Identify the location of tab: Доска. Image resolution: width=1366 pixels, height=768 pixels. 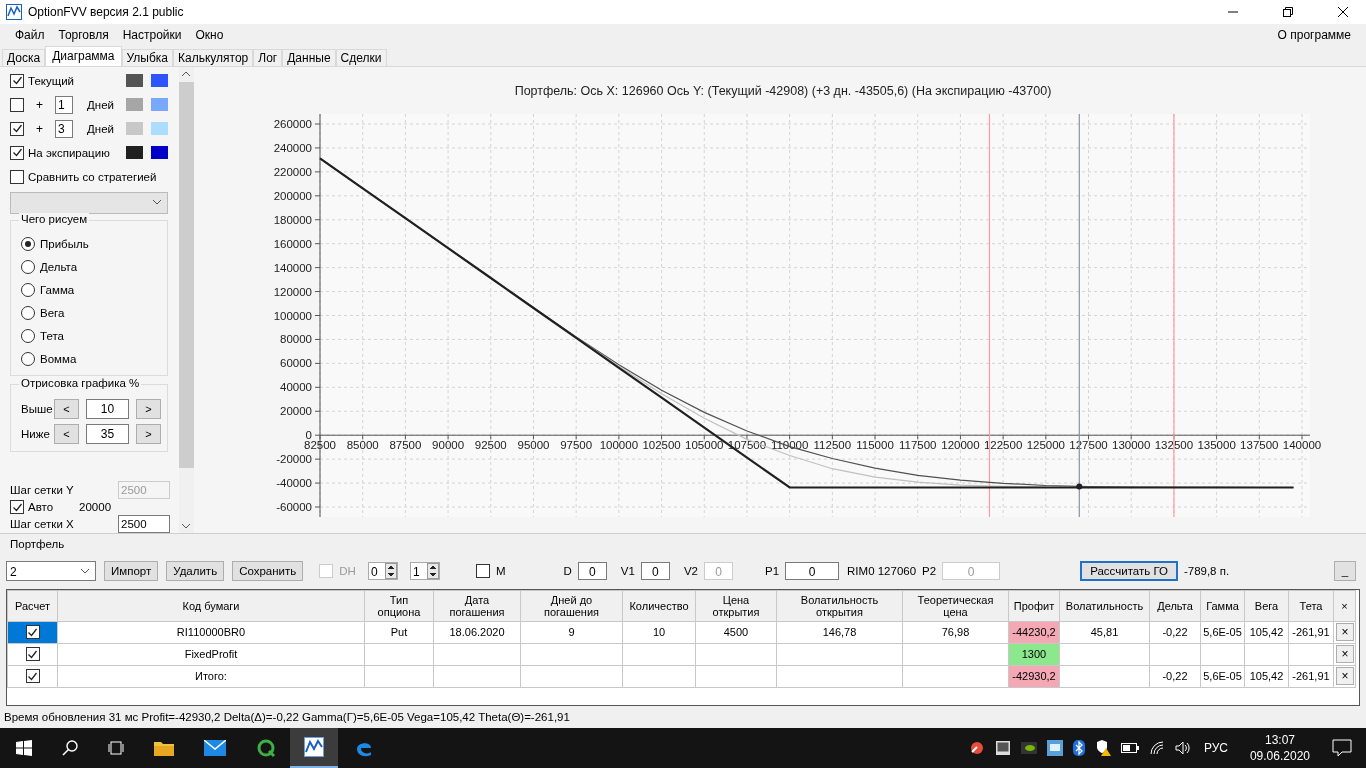
(24, 57).